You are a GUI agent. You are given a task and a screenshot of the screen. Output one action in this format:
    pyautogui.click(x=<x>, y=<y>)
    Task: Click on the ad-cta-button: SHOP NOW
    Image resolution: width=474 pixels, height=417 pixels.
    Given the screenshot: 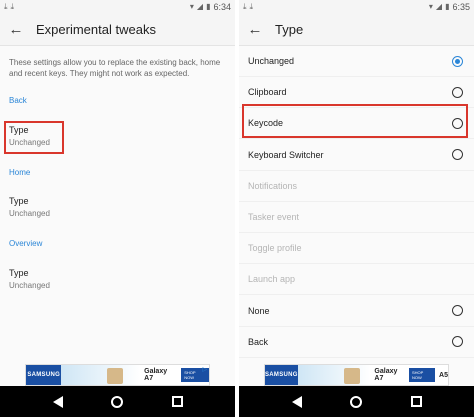 What is the action you would take?
    pyautogui.click(x=422, y=375)
    